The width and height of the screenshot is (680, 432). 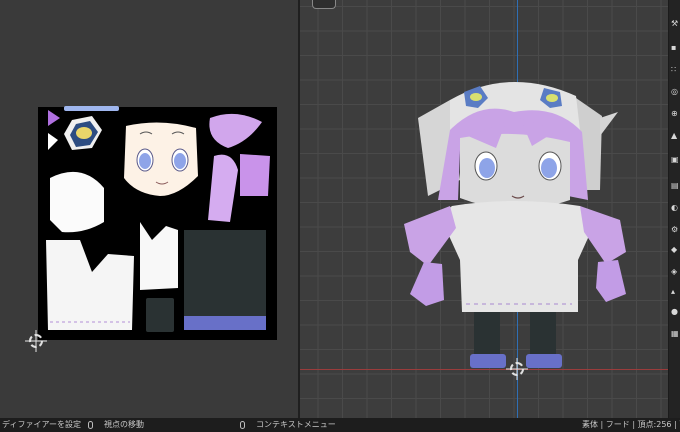 I want to click on grid-icon: ▦, so click(x=675, y=334).